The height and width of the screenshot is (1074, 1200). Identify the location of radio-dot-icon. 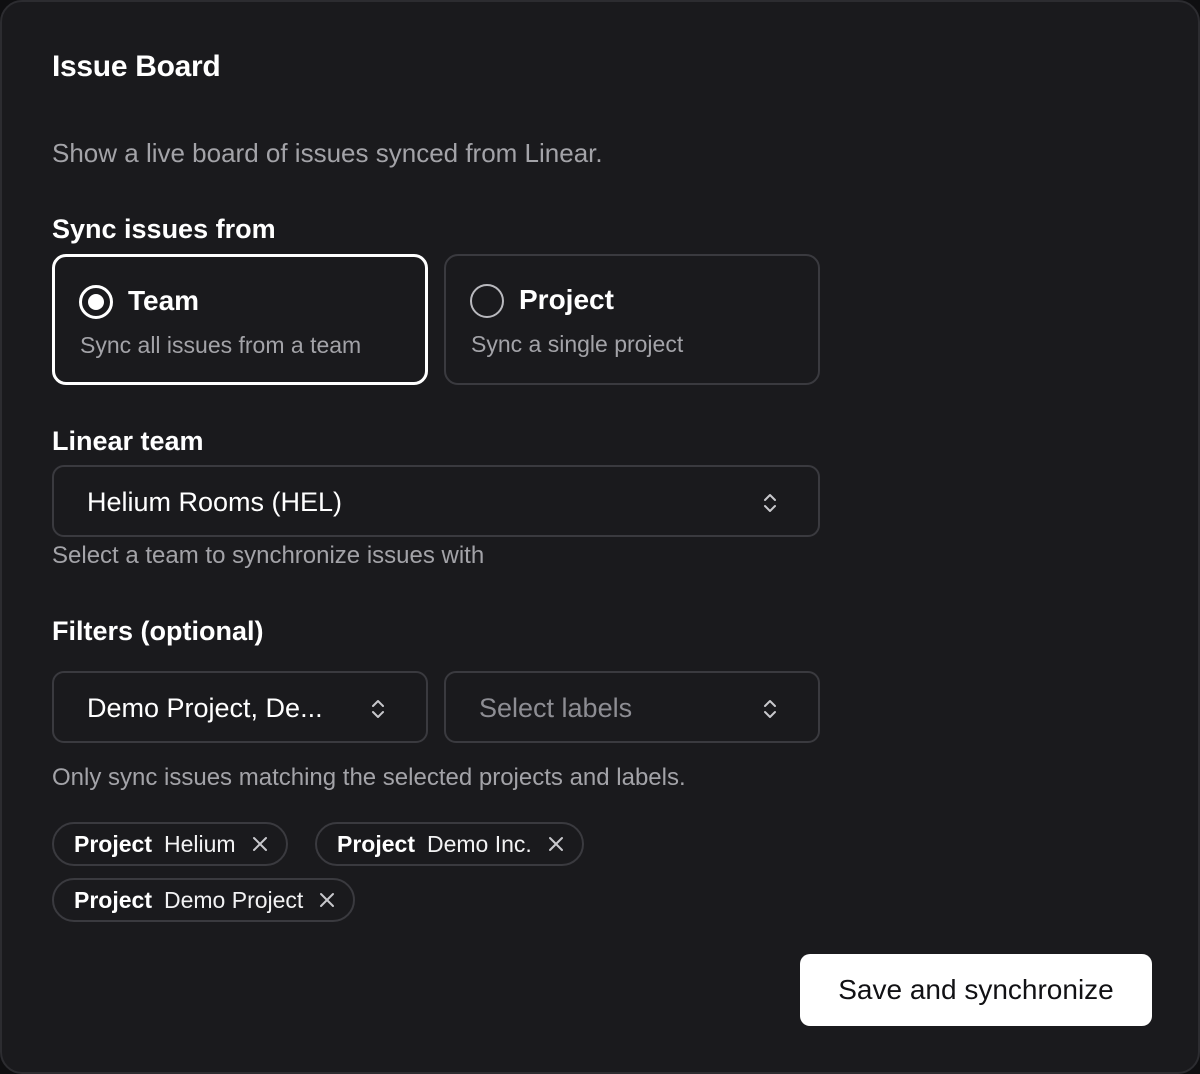
(96, 302).